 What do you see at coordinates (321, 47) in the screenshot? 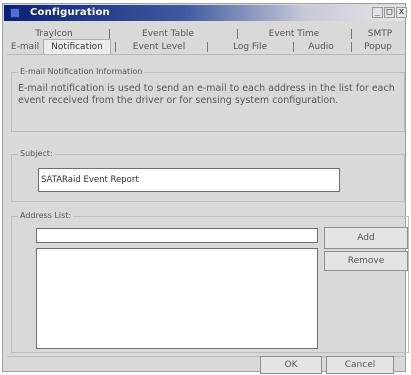
I see `tab-audio: Audio` at bounding box center [321, 47].